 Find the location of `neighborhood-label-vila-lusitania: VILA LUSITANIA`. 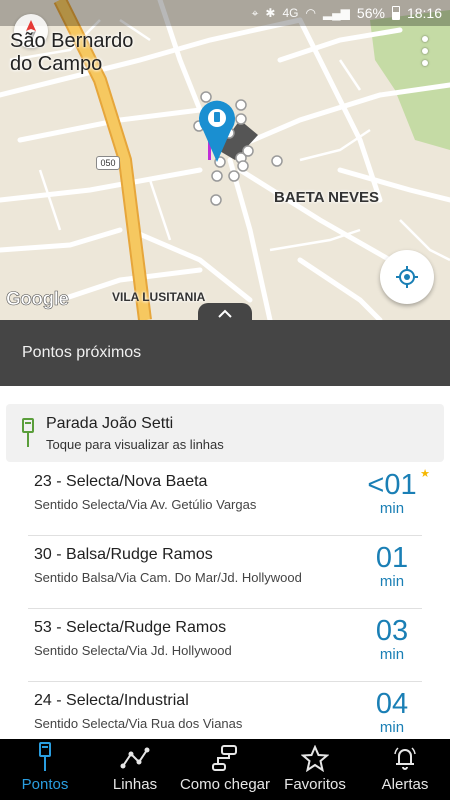

neighborhood-label-vila-lusitania: VILA LUSITANIA is located at coordinates (159, 297).